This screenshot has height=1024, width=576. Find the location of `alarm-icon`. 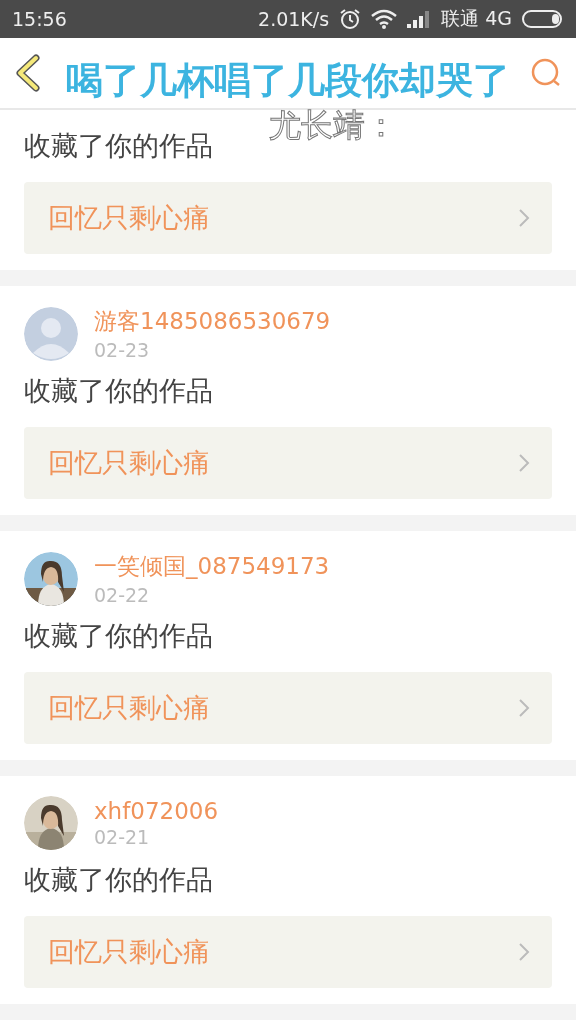

alarm-icon is located at coordinates (350, 19).